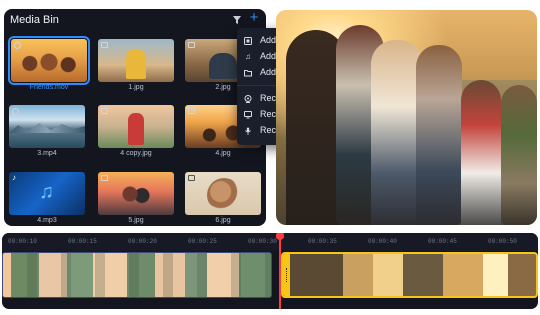 The height and width of the screenshot is (315, 540). I want to click on music-badge-icon: ♪, so click(14, 177).